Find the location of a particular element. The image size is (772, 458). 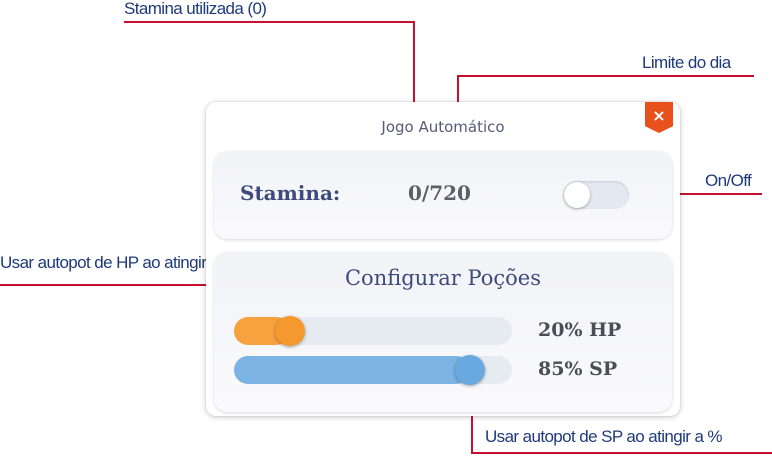

close-icon: × is located at coordinates (659, 115).